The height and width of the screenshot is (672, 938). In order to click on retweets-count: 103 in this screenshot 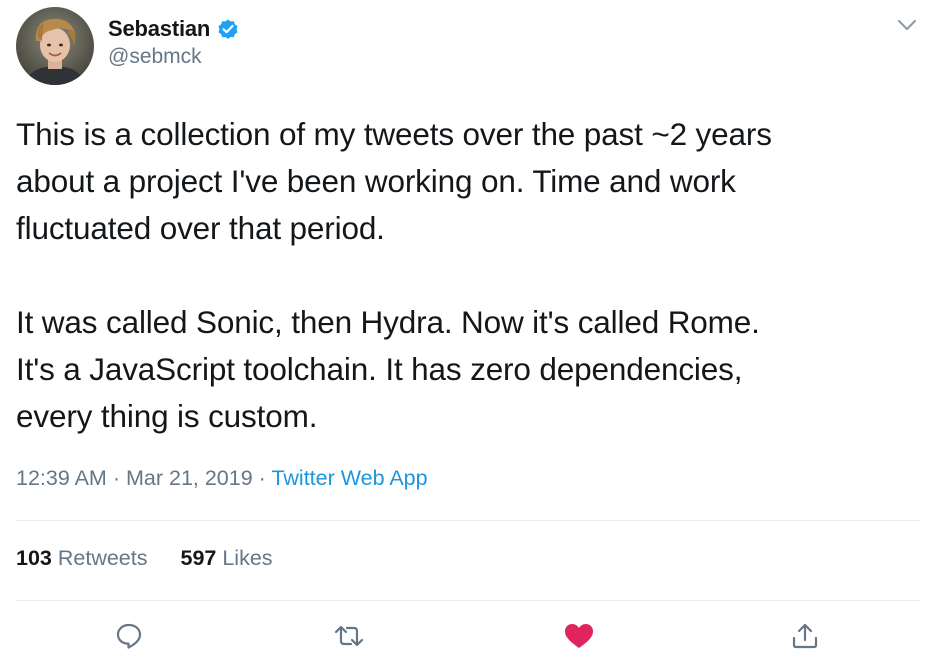, I will do `click(34, 558)`.